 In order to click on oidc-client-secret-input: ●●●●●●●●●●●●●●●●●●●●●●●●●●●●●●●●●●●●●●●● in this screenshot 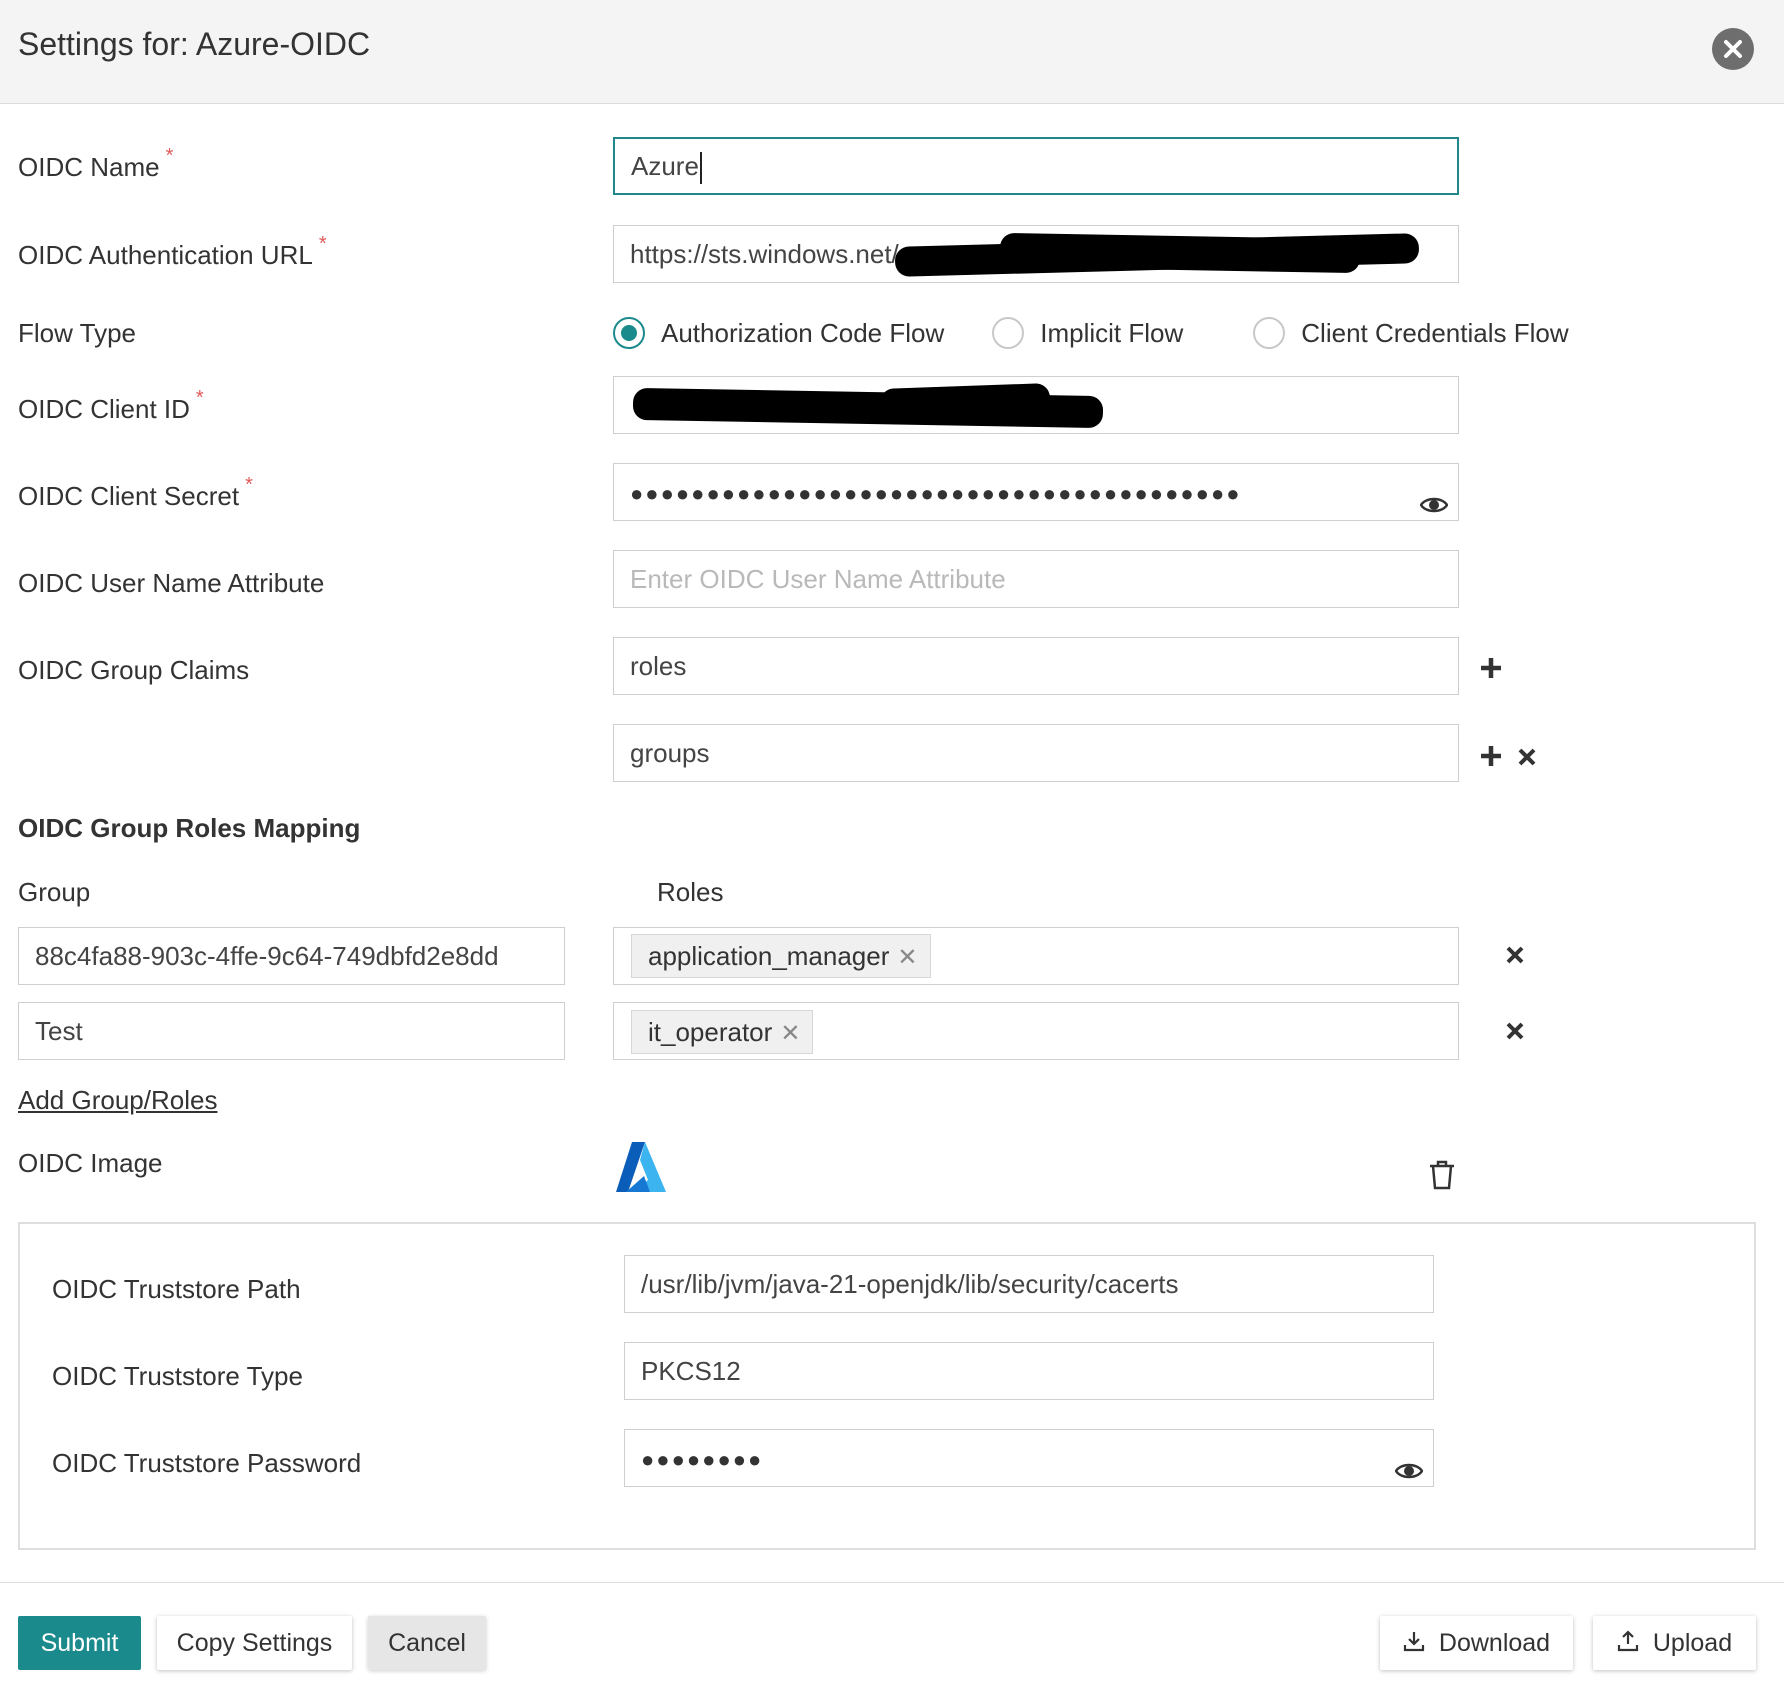, I will do `click(1036, 492)`.